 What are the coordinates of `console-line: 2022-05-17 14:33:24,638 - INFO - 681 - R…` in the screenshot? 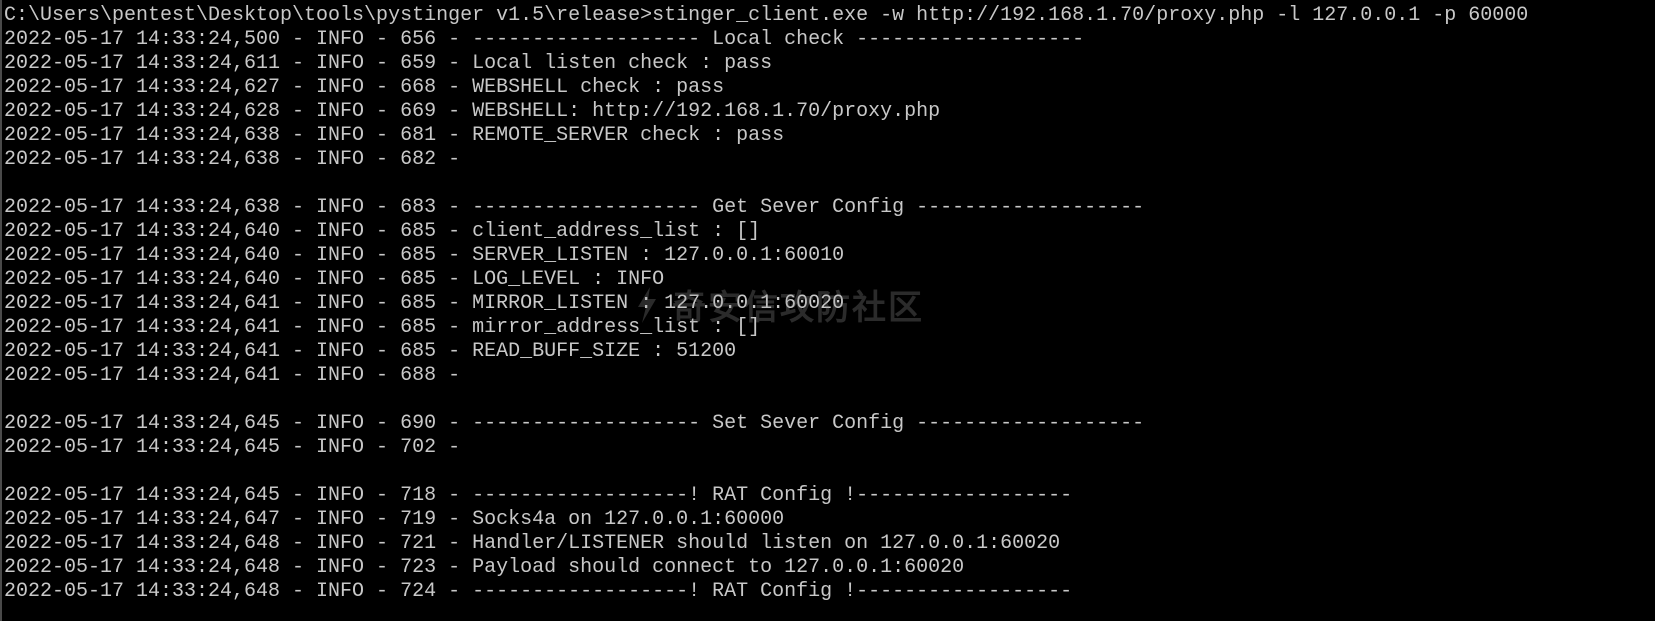 It's located at (394, 135).